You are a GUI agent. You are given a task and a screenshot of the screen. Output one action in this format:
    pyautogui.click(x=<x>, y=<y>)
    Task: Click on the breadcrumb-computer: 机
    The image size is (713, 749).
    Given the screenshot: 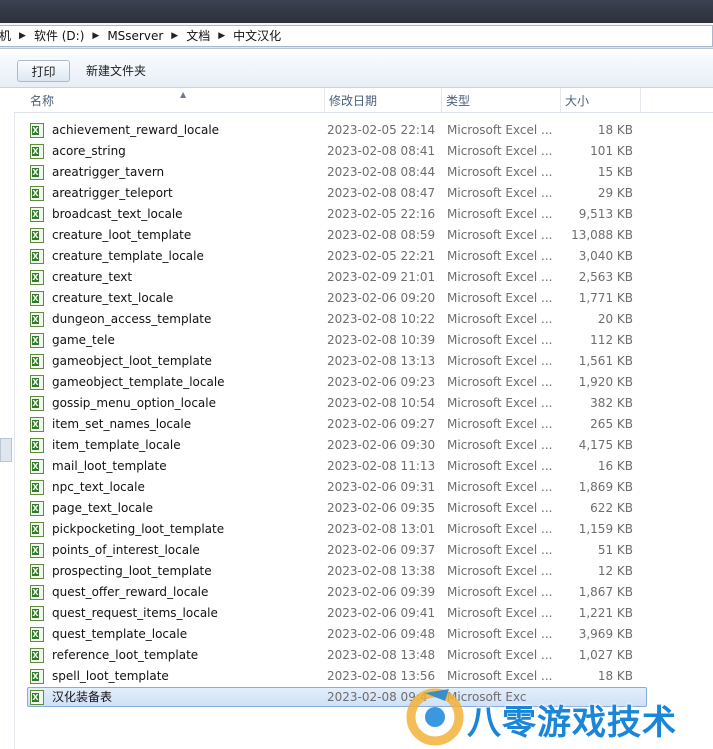 What is the action you would take?
    pyautogui.click(x=7, y=35)
    